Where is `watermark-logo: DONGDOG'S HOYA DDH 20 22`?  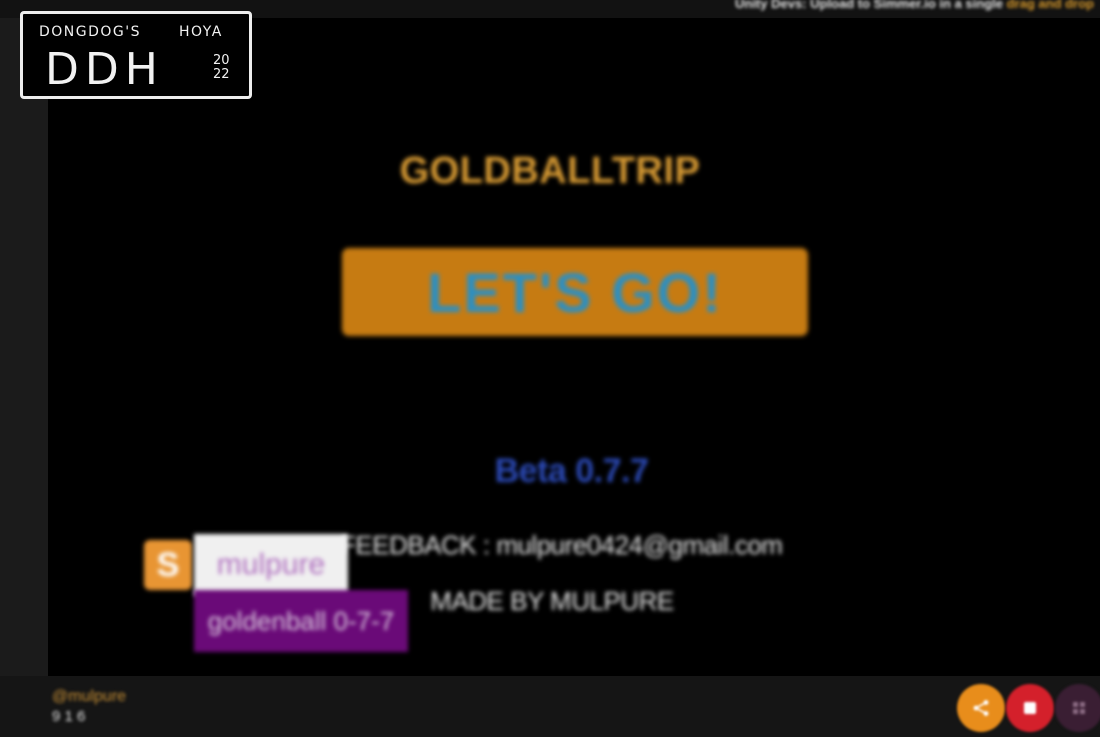 watermark-logo: DONGDOG'S HOYA DDH 20 22 is located at coordinates (136, 55).